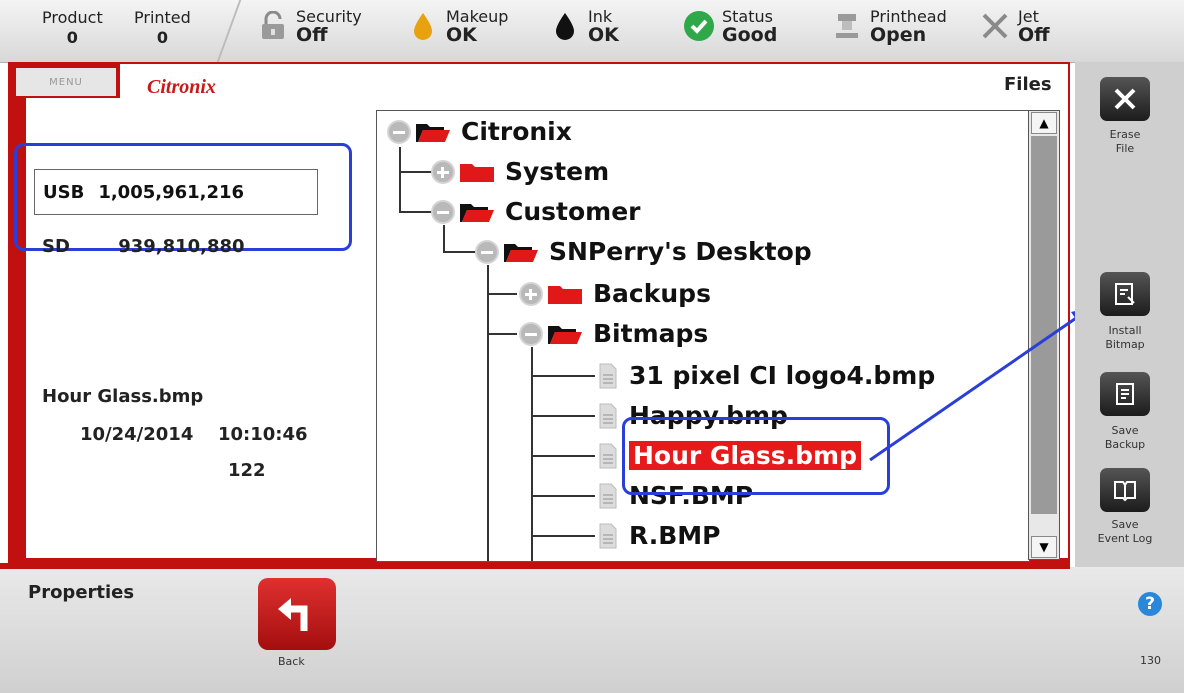 Image resolution: width=1184 pixels, height=693 pixels. I want to click on scroll-down-button: ▼, so click(1044, 547).